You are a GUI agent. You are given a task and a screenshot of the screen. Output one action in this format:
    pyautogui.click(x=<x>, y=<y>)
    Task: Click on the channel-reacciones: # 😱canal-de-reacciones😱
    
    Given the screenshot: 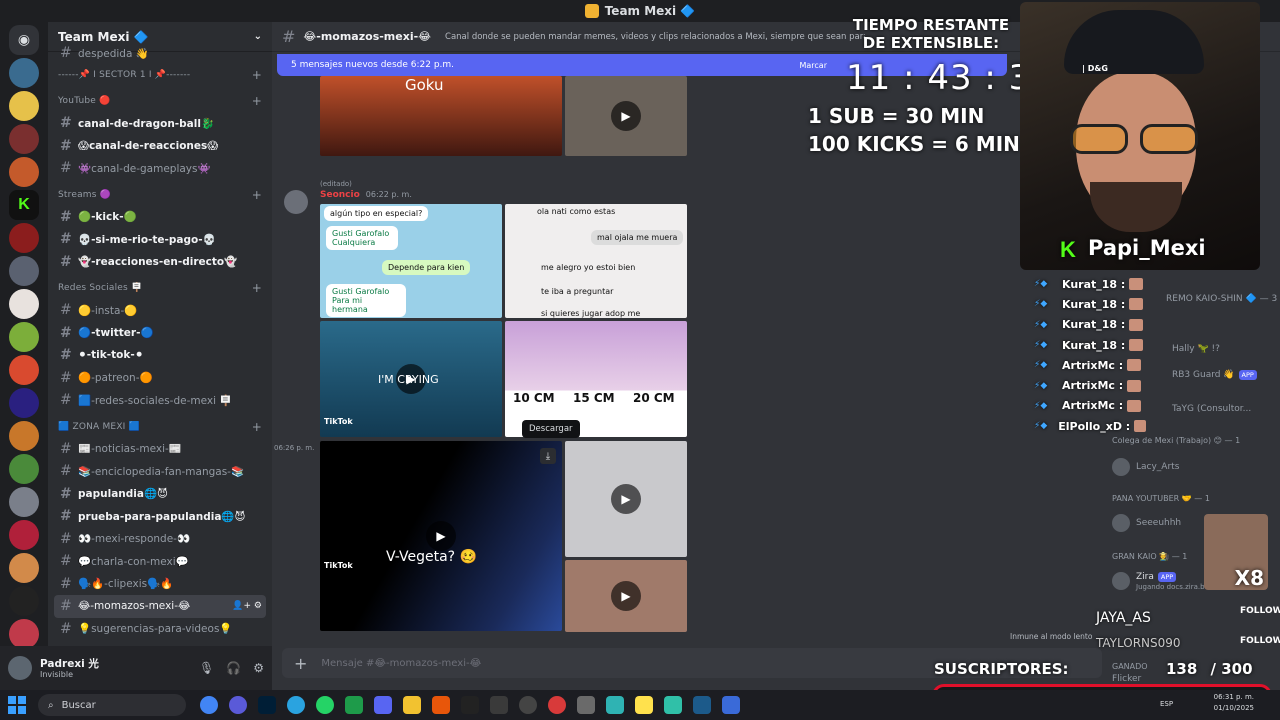 What is the action you would take?
    pyautogui.click(x=160, y=146)
    